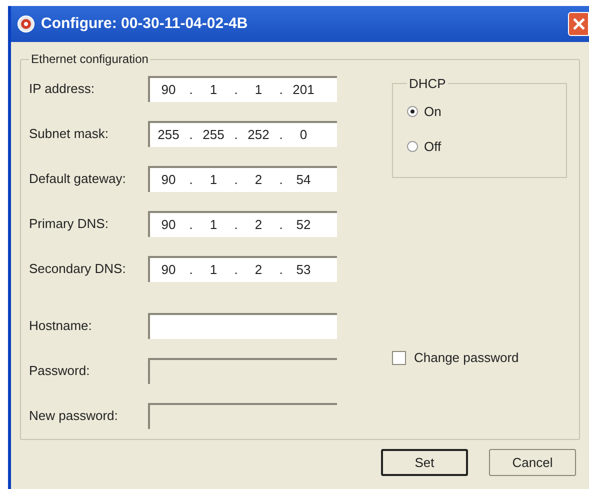 The image size is (589, 489). I want to click on ip-address-field: 90 . 1 . 2 . 52, so click(242, 224).